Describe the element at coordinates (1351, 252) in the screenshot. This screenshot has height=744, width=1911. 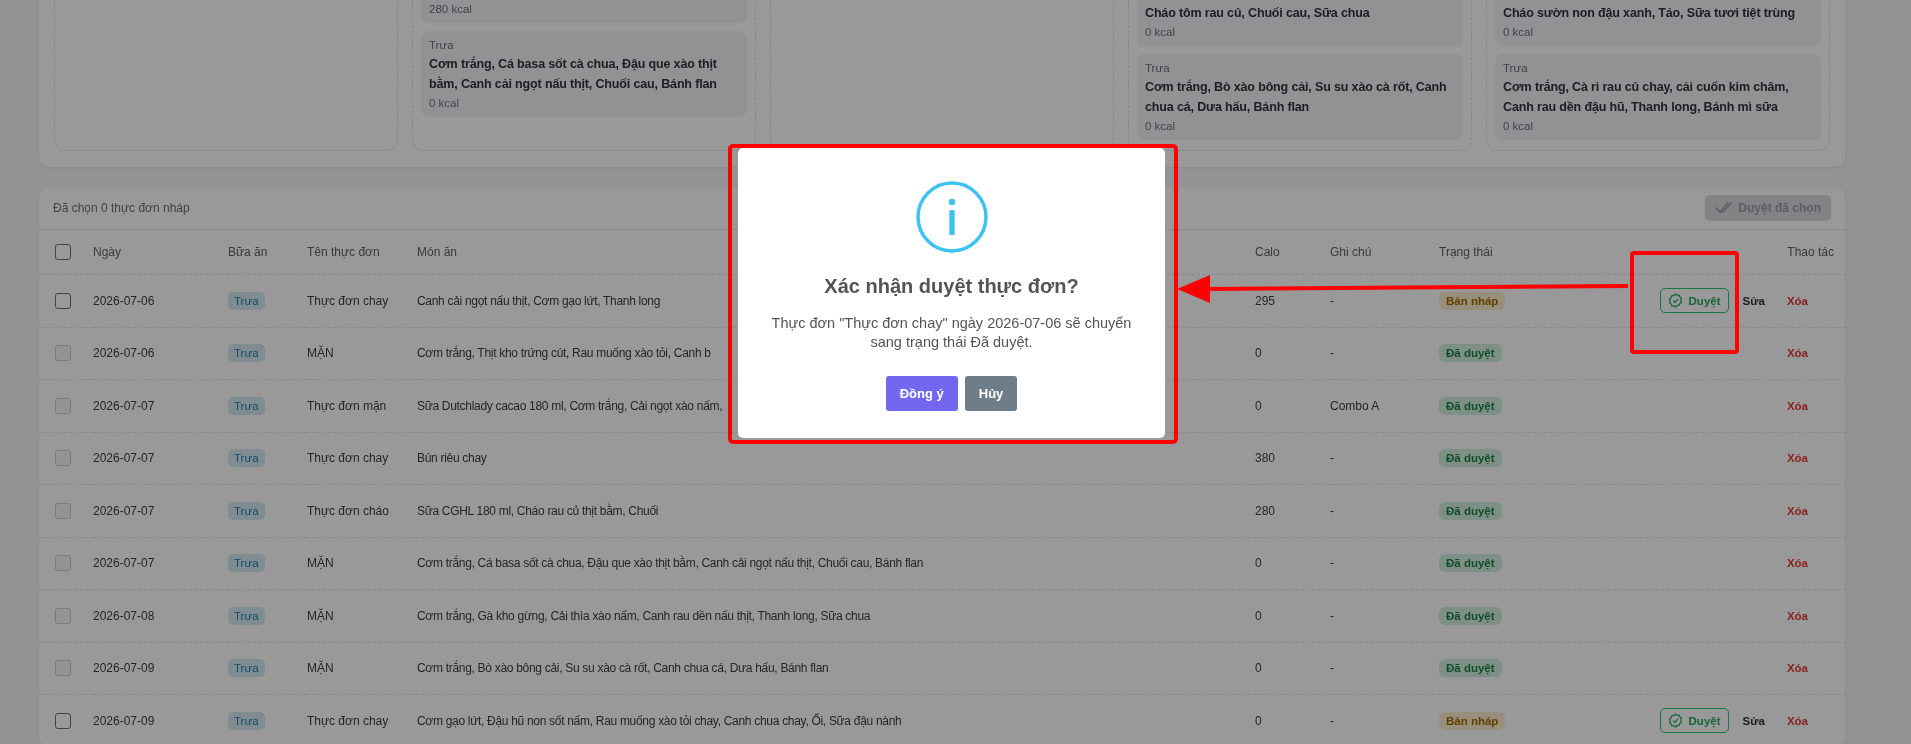
I see `column-header: Ghi chú` at that location.